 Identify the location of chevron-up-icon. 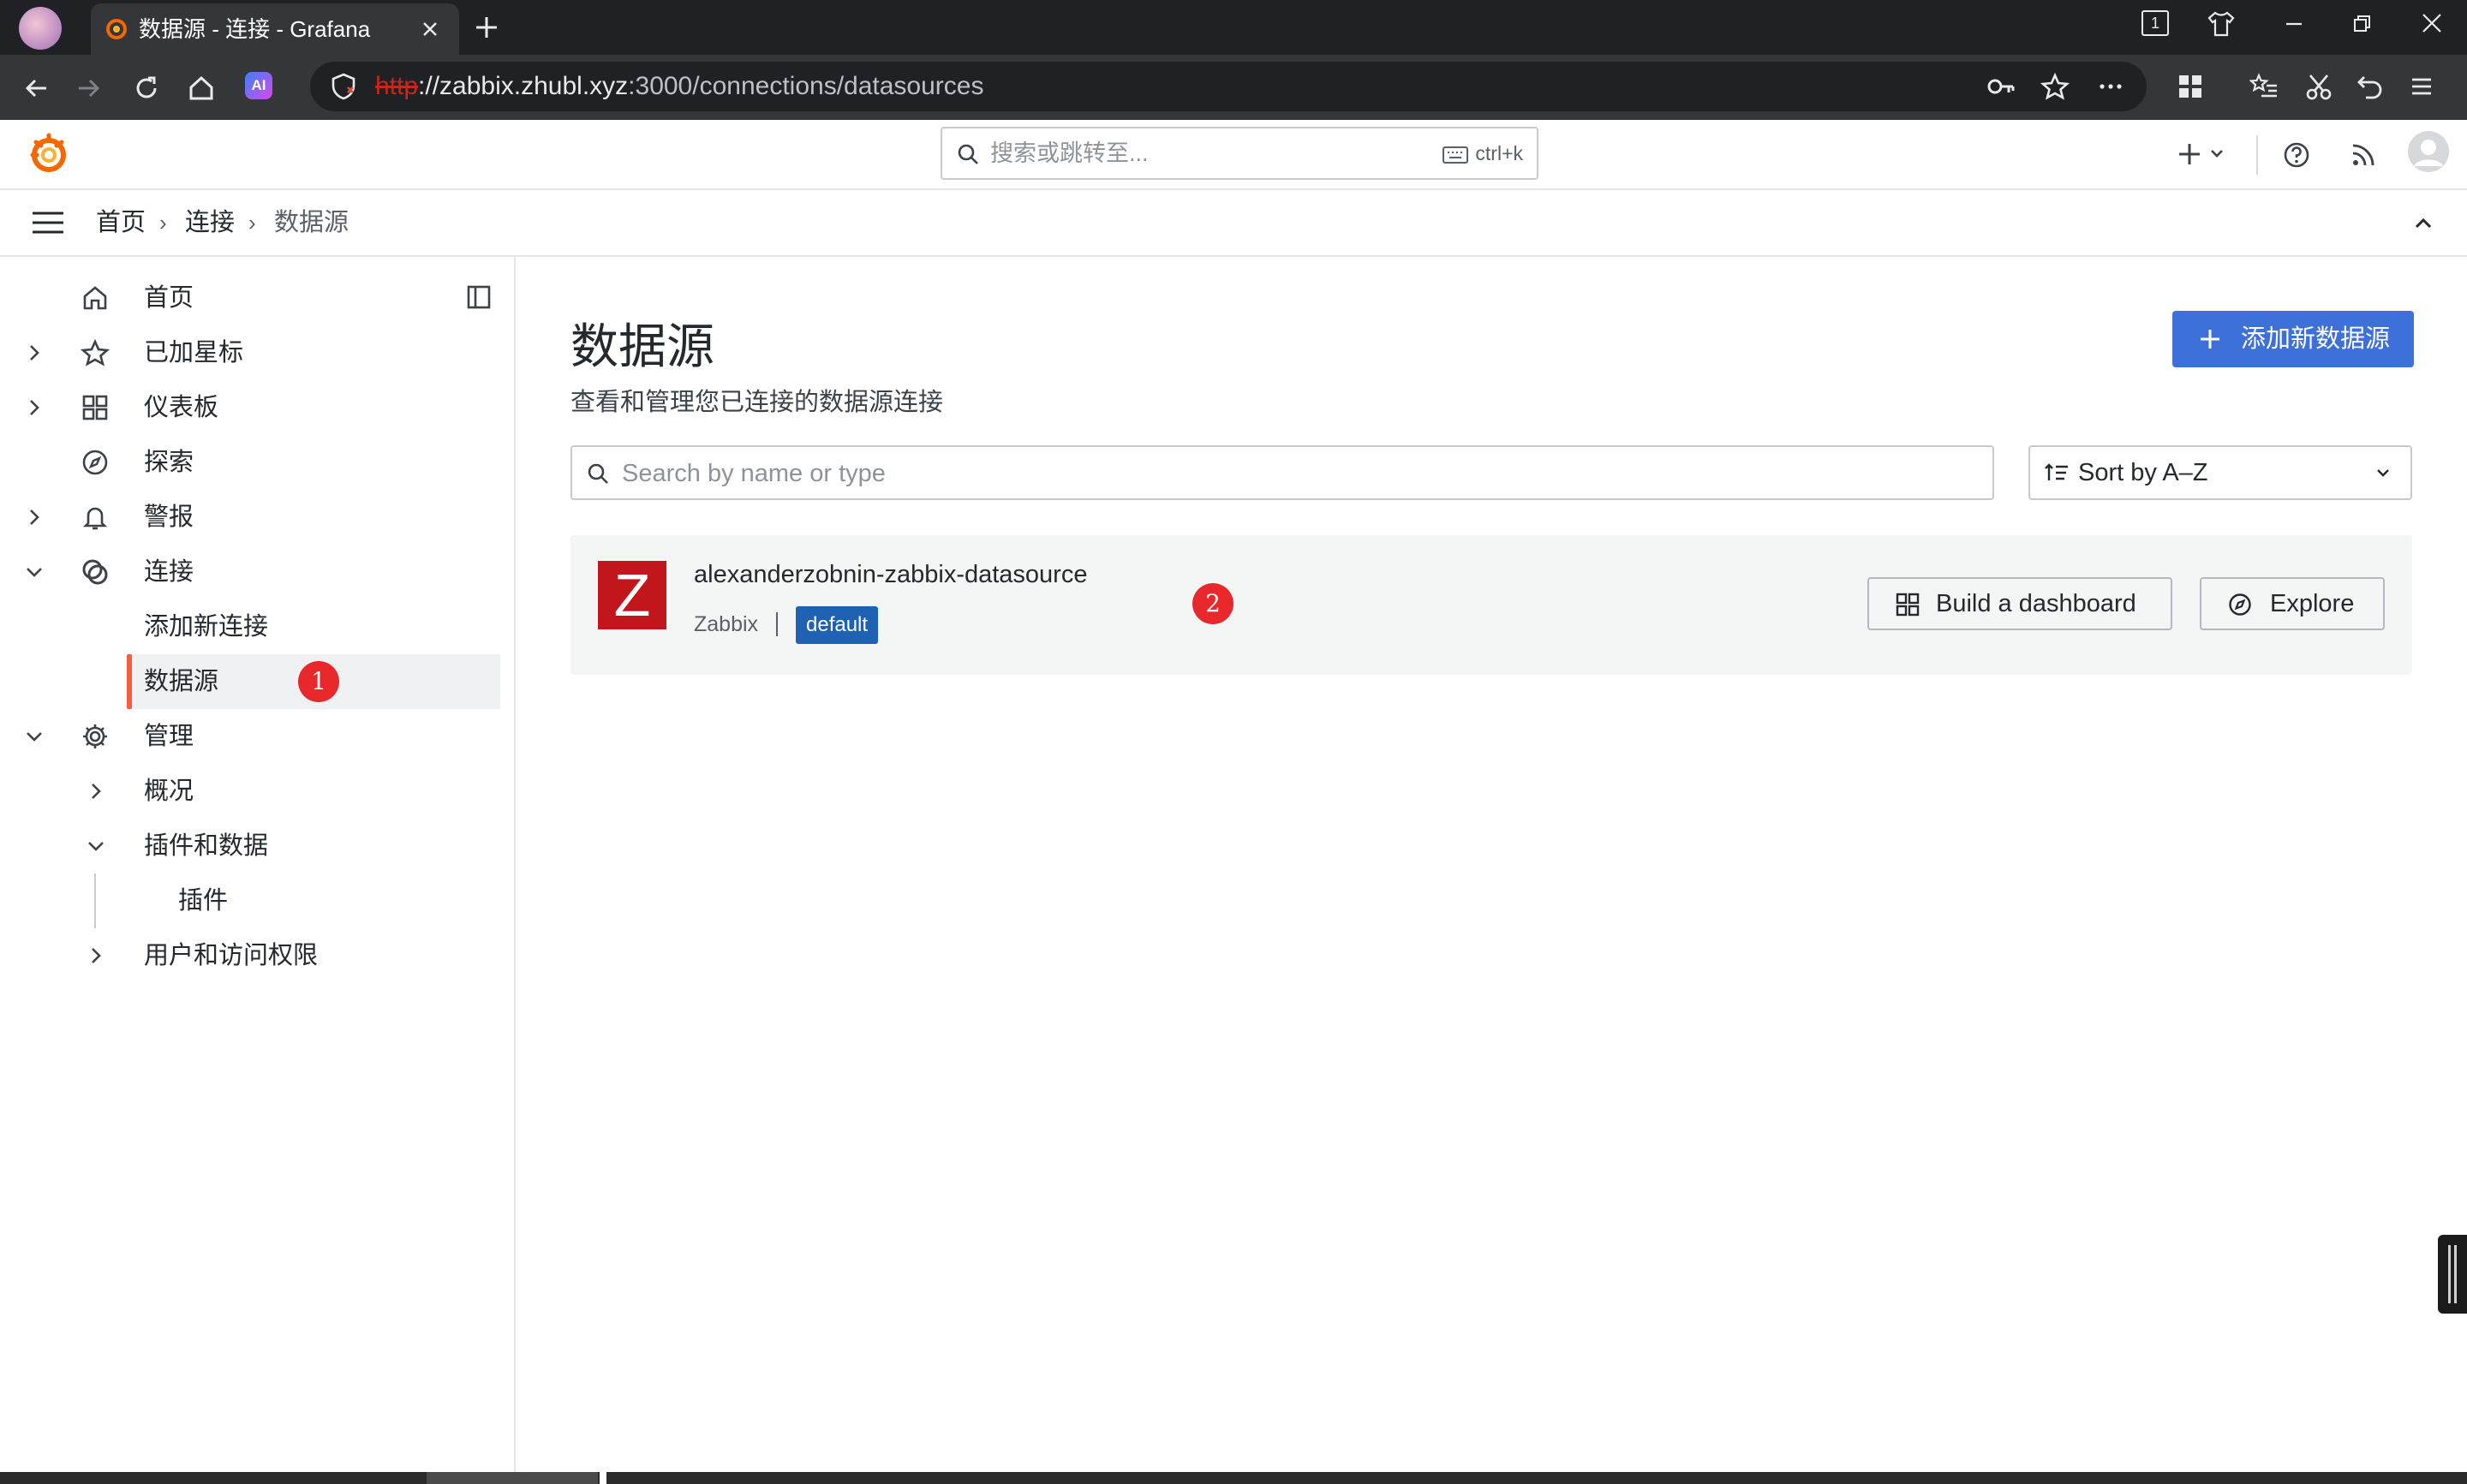
(2423, 224).